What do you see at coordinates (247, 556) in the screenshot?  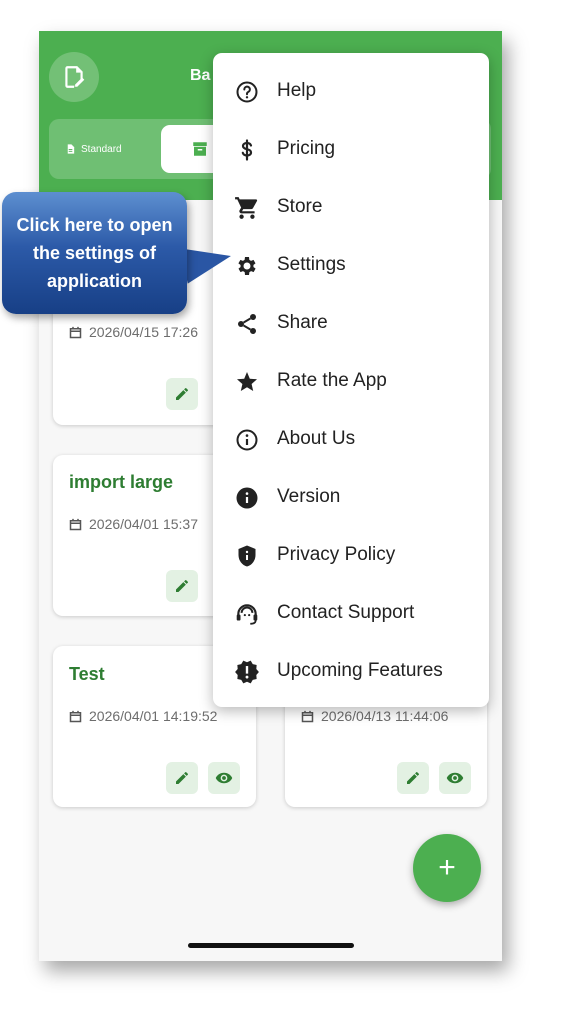 I see `shield-icon` at bounding box center [247, 556].